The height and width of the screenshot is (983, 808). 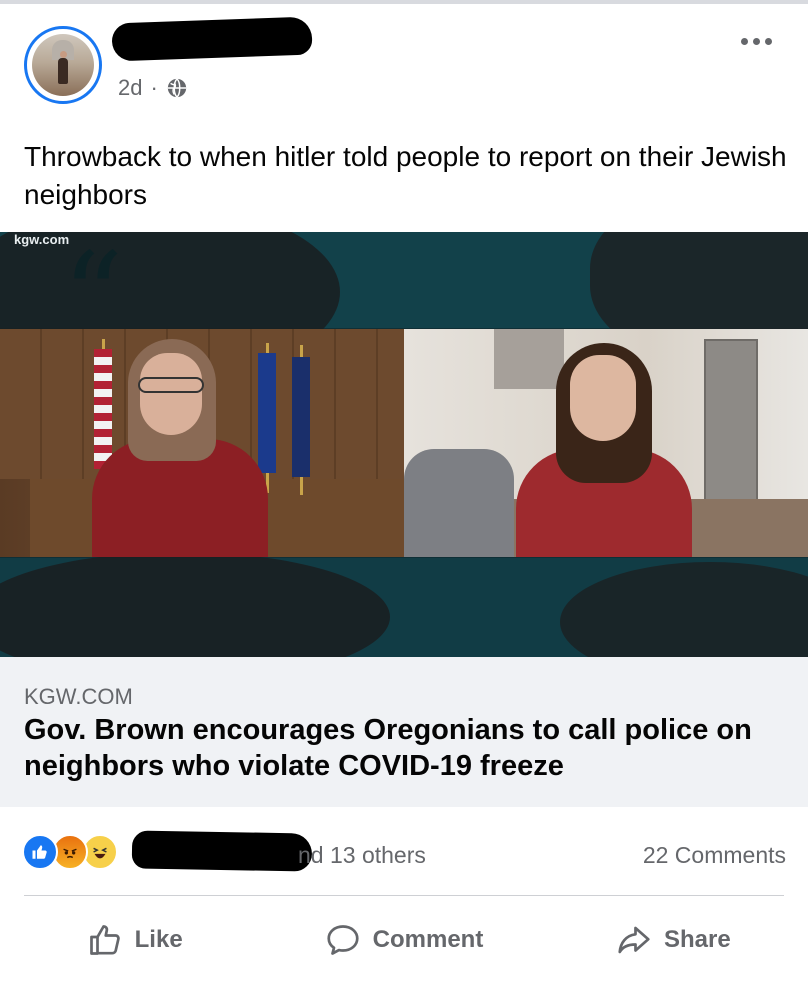 What do you see at coordinates (404, 2) in the screenshot?
I see `top-divider` at bounding box center [404, 2].